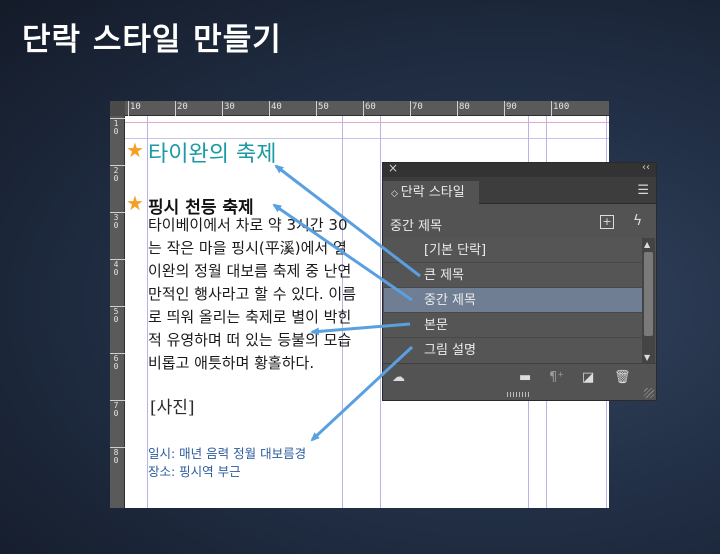  What do you see at coordinates (393, 168) in the screenshot?
I see `close-icon: ×` at bounding box center [393, 168].